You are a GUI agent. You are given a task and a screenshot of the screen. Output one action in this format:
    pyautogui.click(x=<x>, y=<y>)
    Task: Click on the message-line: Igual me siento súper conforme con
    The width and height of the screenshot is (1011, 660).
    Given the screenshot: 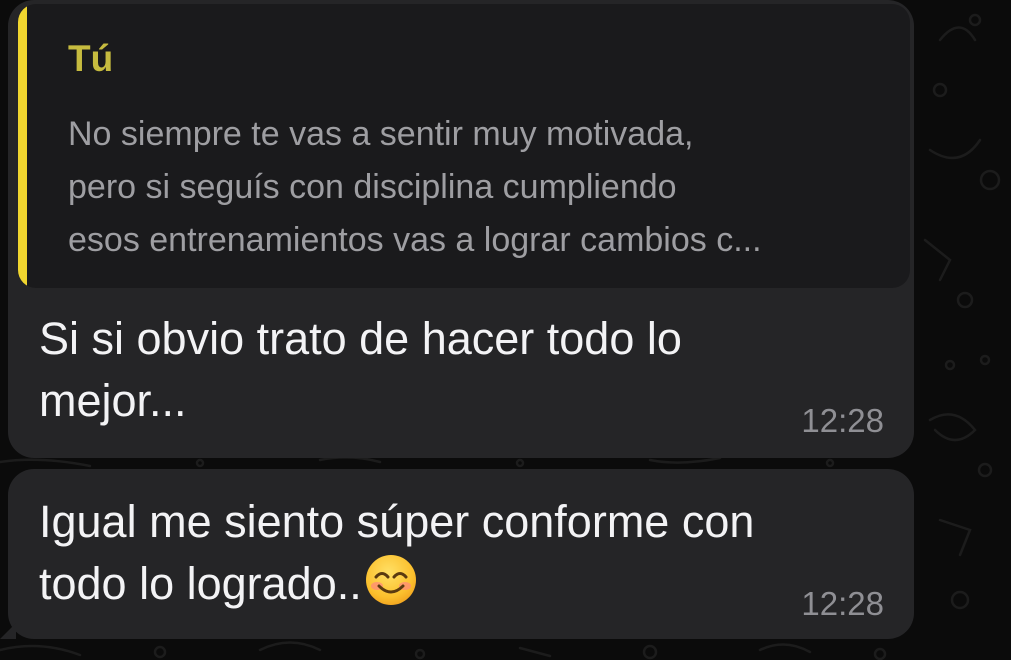 What is the action you would take?
    pyautogui.click(x=397, y=521)
    